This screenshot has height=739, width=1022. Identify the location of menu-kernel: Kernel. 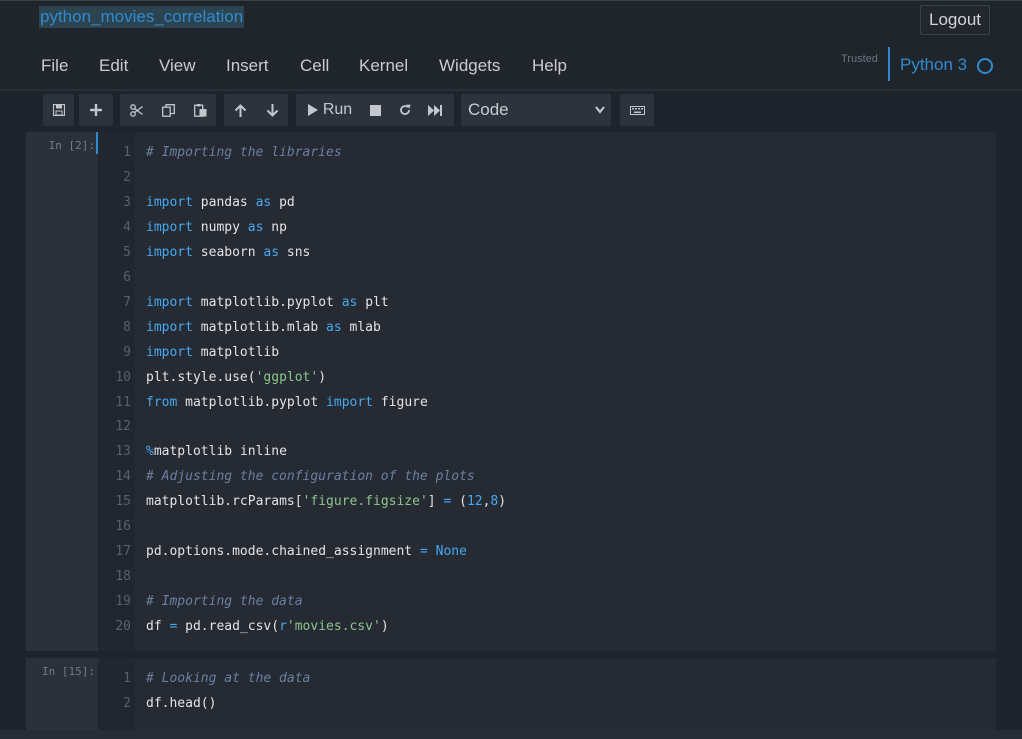
(383, 66).